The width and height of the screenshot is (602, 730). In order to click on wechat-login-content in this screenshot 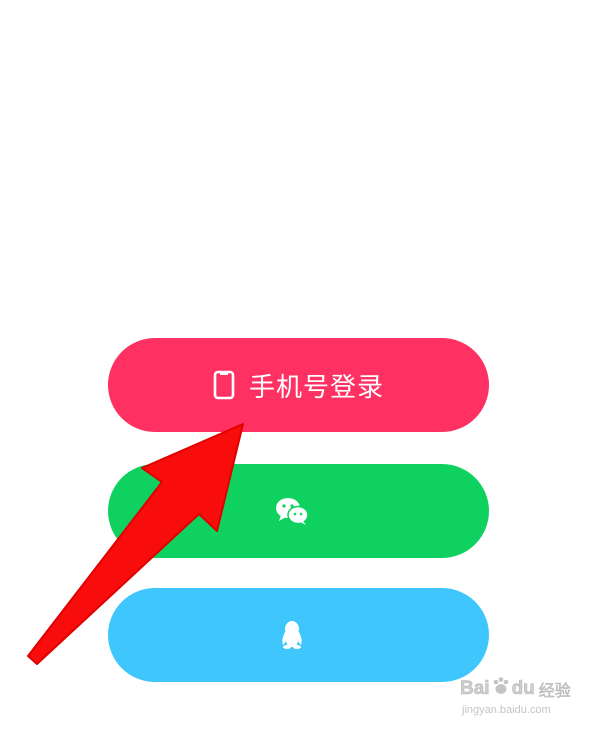, I will do `click(299, 511)`.